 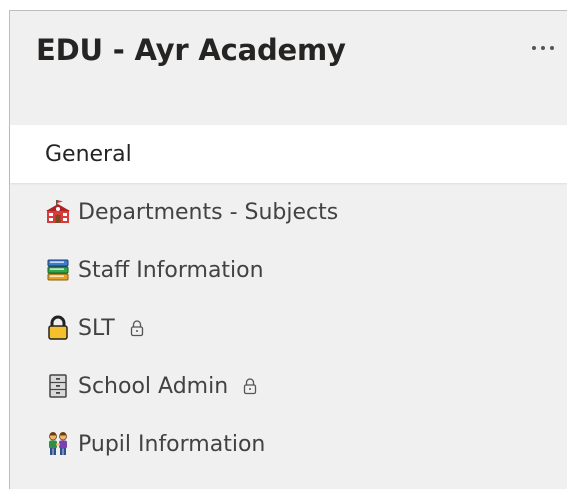 I want to click on people-holding-hands-icon, so click(x=58, y=444).